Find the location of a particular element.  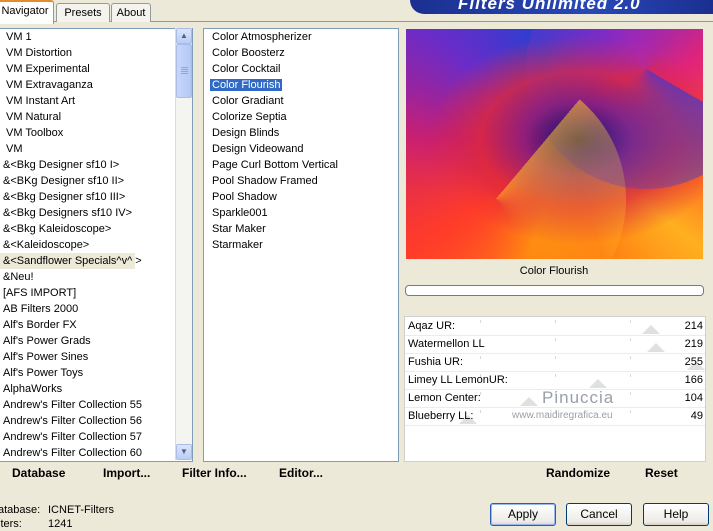

filter-item: Starmaker is located at coordinates (301, 245).